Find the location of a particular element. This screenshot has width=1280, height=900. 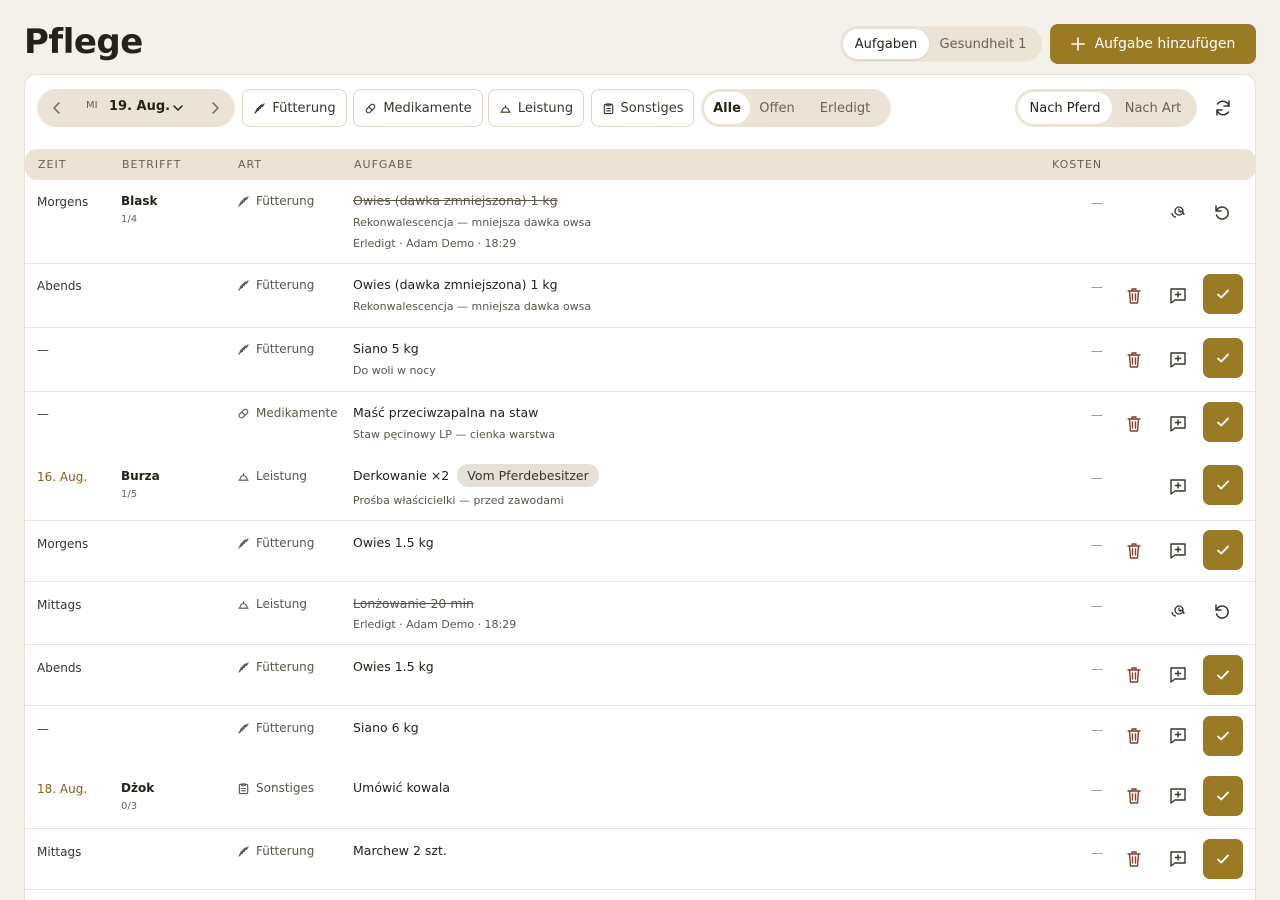

row-task-label: Derkowanie ×2 is located at coordinates (401, 475).